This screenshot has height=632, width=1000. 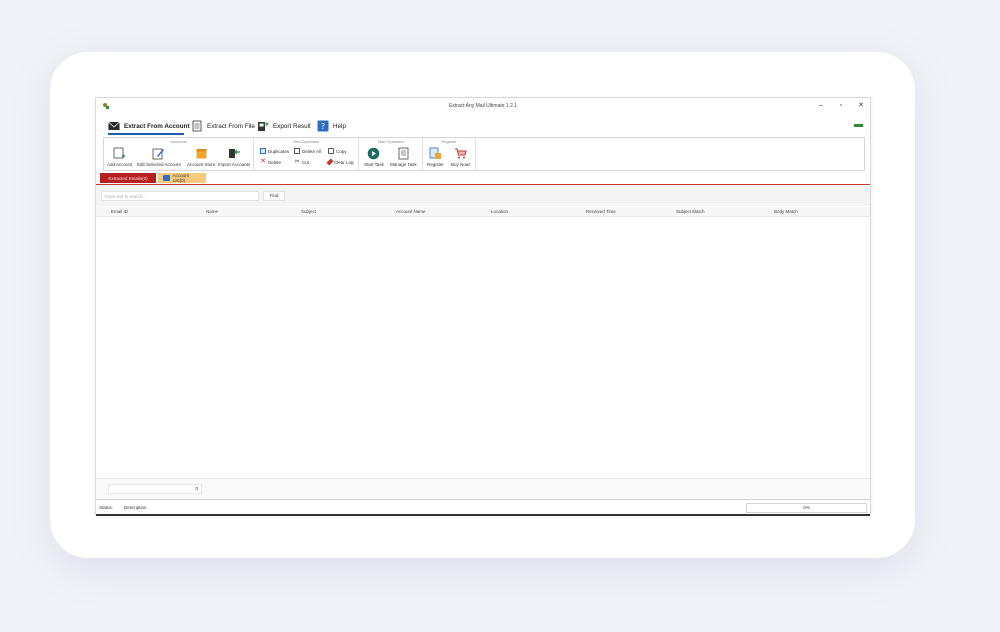 I want to click on delete-all-button: Delete All, so click(x=307, y=151).